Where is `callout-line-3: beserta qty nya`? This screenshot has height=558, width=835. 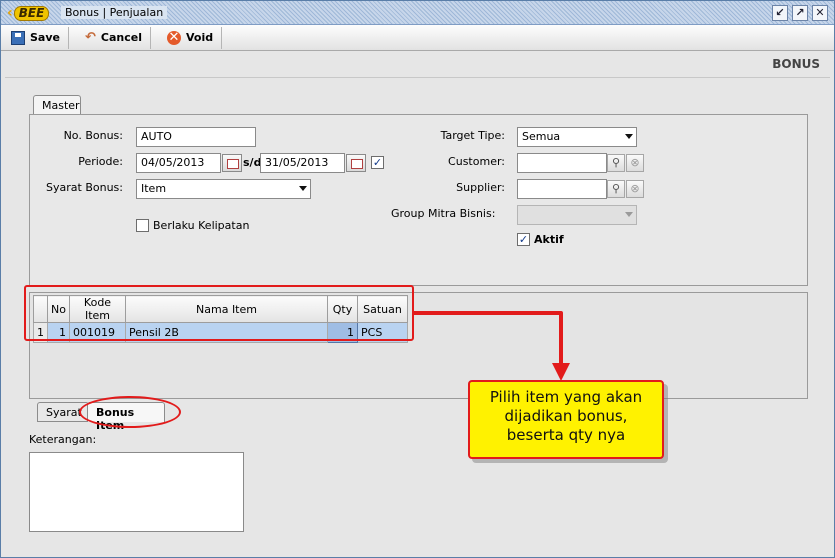
callout-line-3: beserta qty nya is located at coordinates (566, 435).